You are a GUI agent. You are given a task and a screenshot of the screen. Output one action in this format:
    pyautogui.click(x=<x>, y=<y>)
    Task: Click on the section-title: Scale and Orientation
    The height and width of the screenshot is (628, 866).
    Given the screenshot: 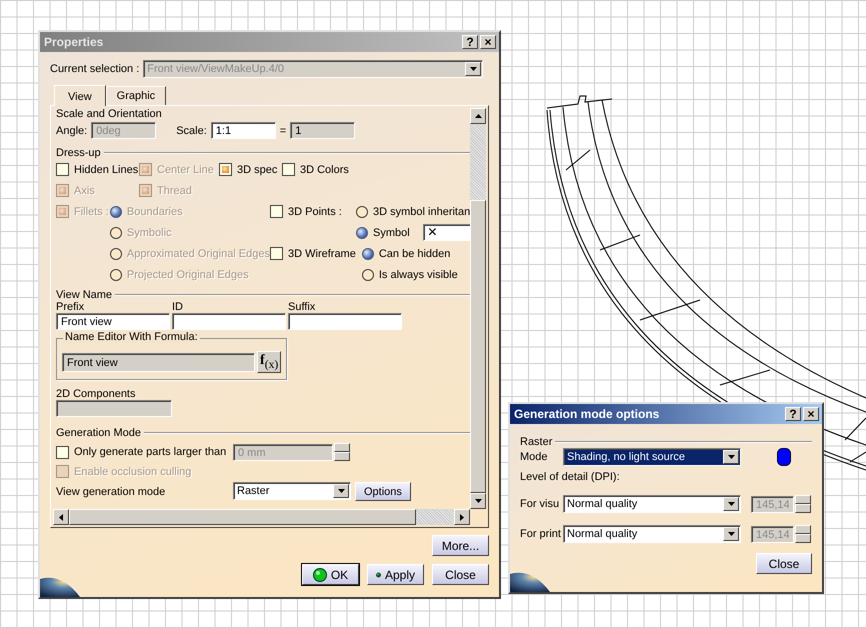 What is the action you would take?
    pyautogui.click(x=109, y=114)
    